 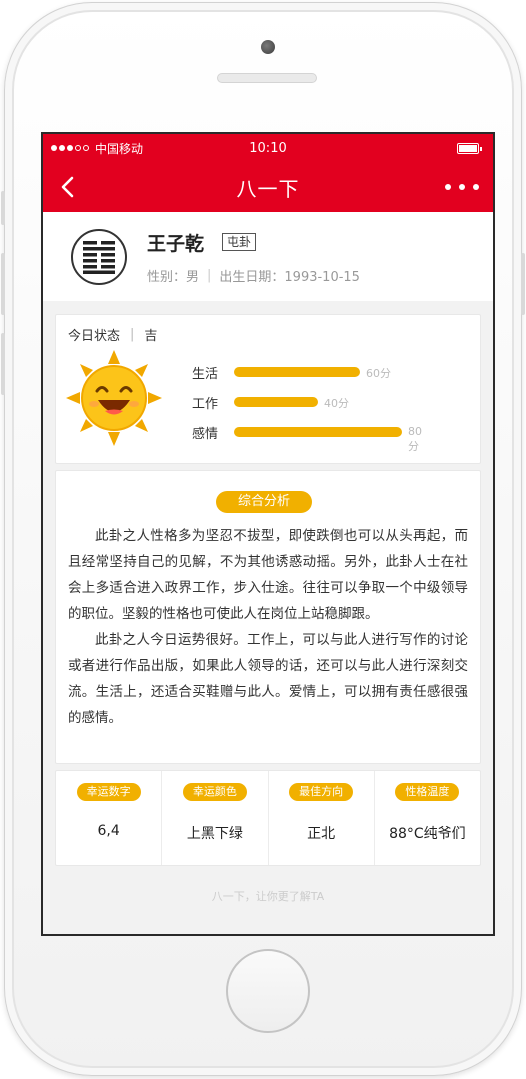 I want to click on status-bar: 中国移动 10:10, so click(x=268, y=148).